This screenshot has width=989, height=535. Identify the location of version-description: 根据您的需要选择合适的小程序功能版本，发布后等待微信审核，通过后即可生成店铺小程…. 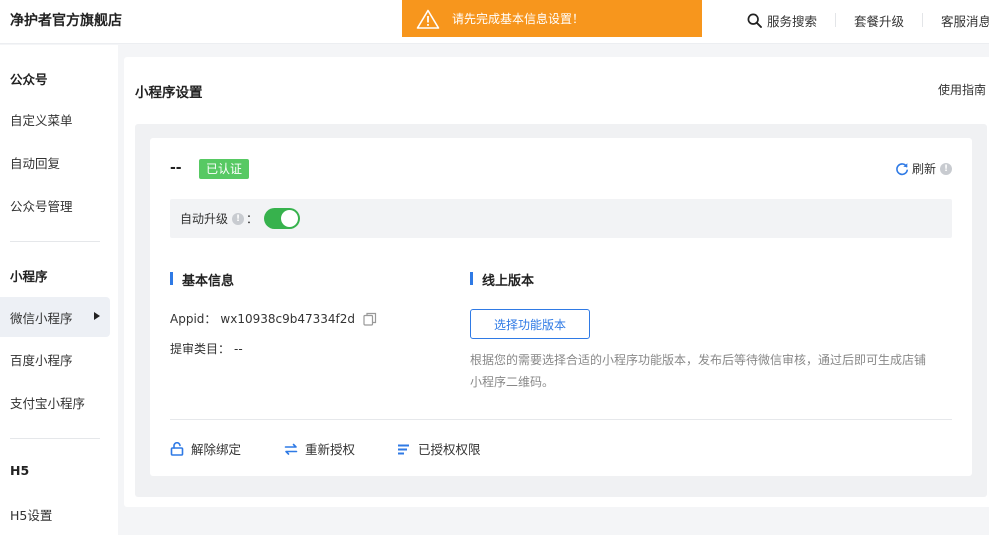
(698, 371).